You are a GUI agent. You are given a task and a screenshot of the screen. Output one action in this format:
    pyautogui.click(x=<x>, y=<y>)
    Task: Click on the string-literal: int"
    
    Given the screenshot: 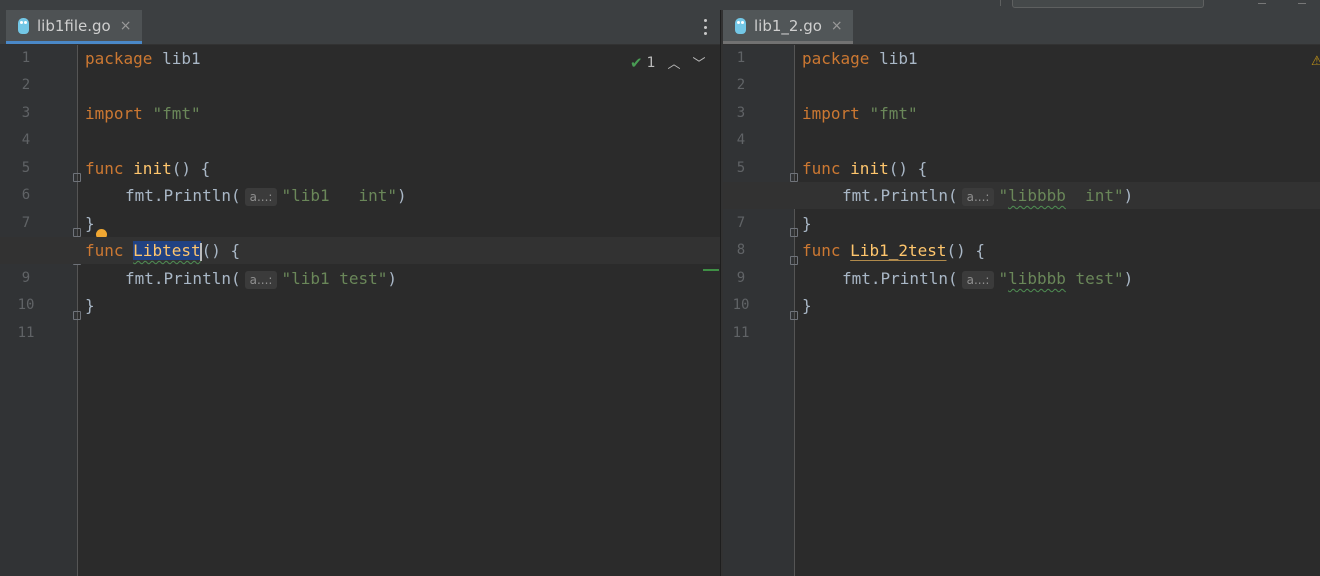 What is the action you would take?
    pyautogui.click(x=1094, y=195)
    